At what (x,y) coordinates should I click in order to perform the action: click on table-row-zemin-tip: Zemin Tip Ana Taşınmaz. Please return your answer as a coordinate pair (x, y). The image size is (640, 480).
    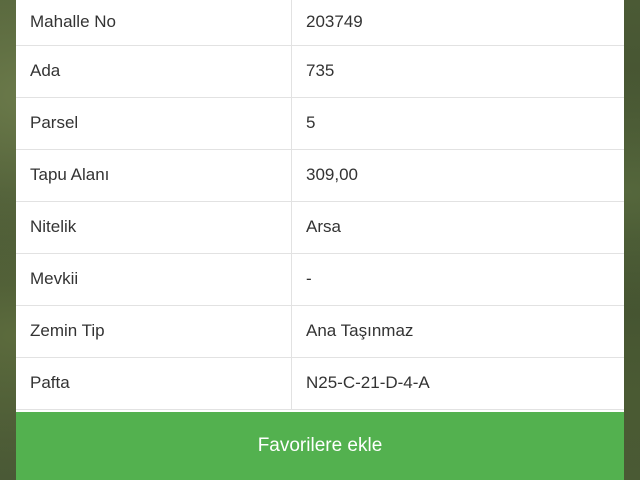
    Looking at the image, I should click on (320, 331).